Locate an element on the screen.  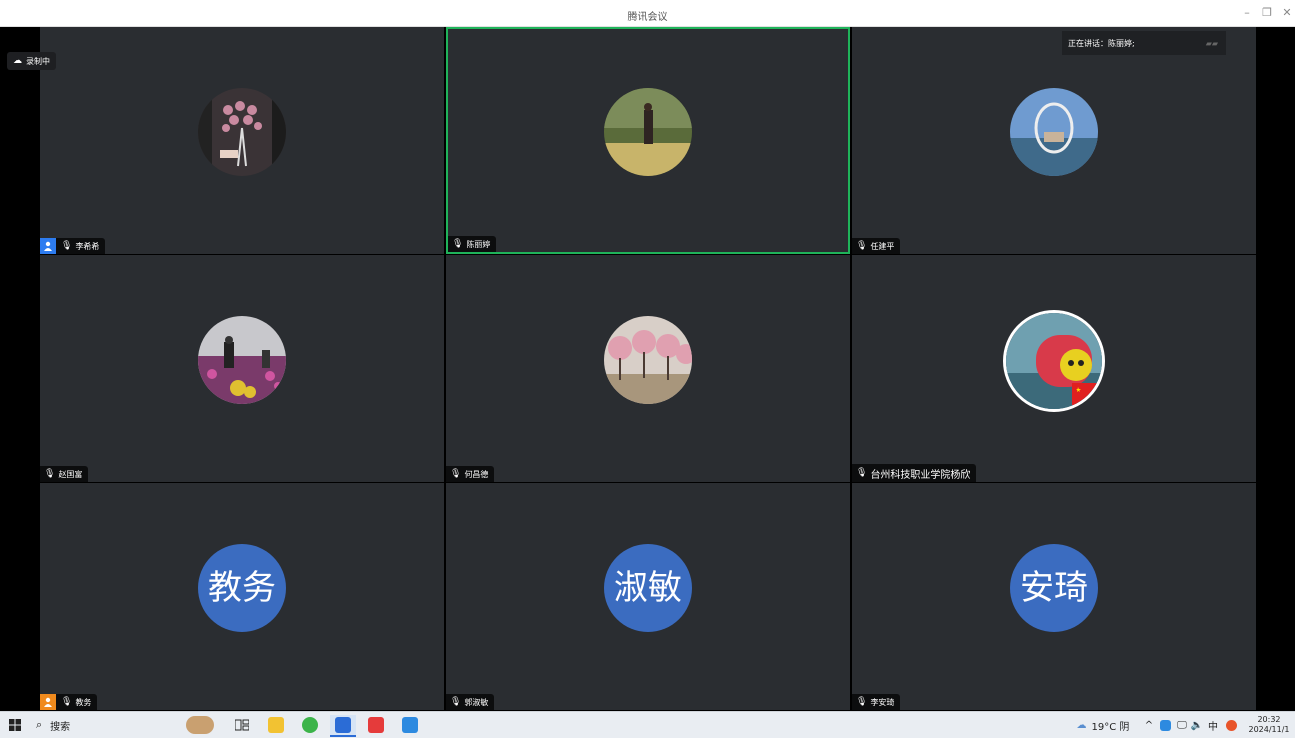
clock-time: 20:32 is located at coordinates (1269, 719).